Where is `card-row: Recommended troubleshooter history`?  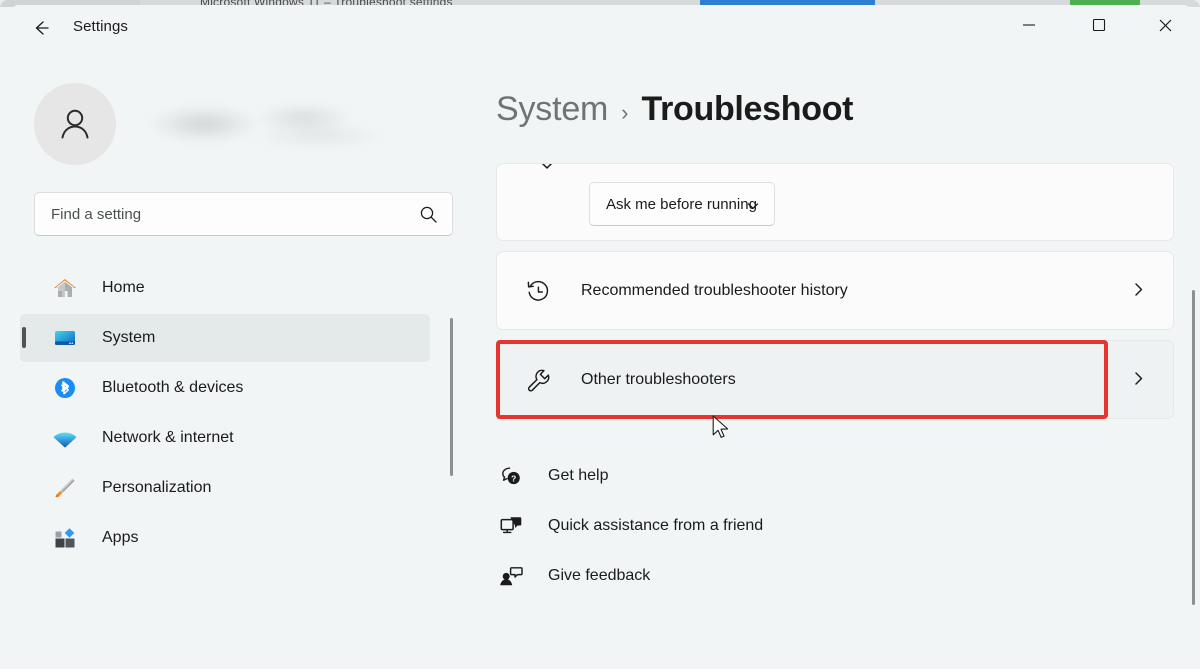
card-row: Recommended troubleshooter history is located at coordinates (835, 290).